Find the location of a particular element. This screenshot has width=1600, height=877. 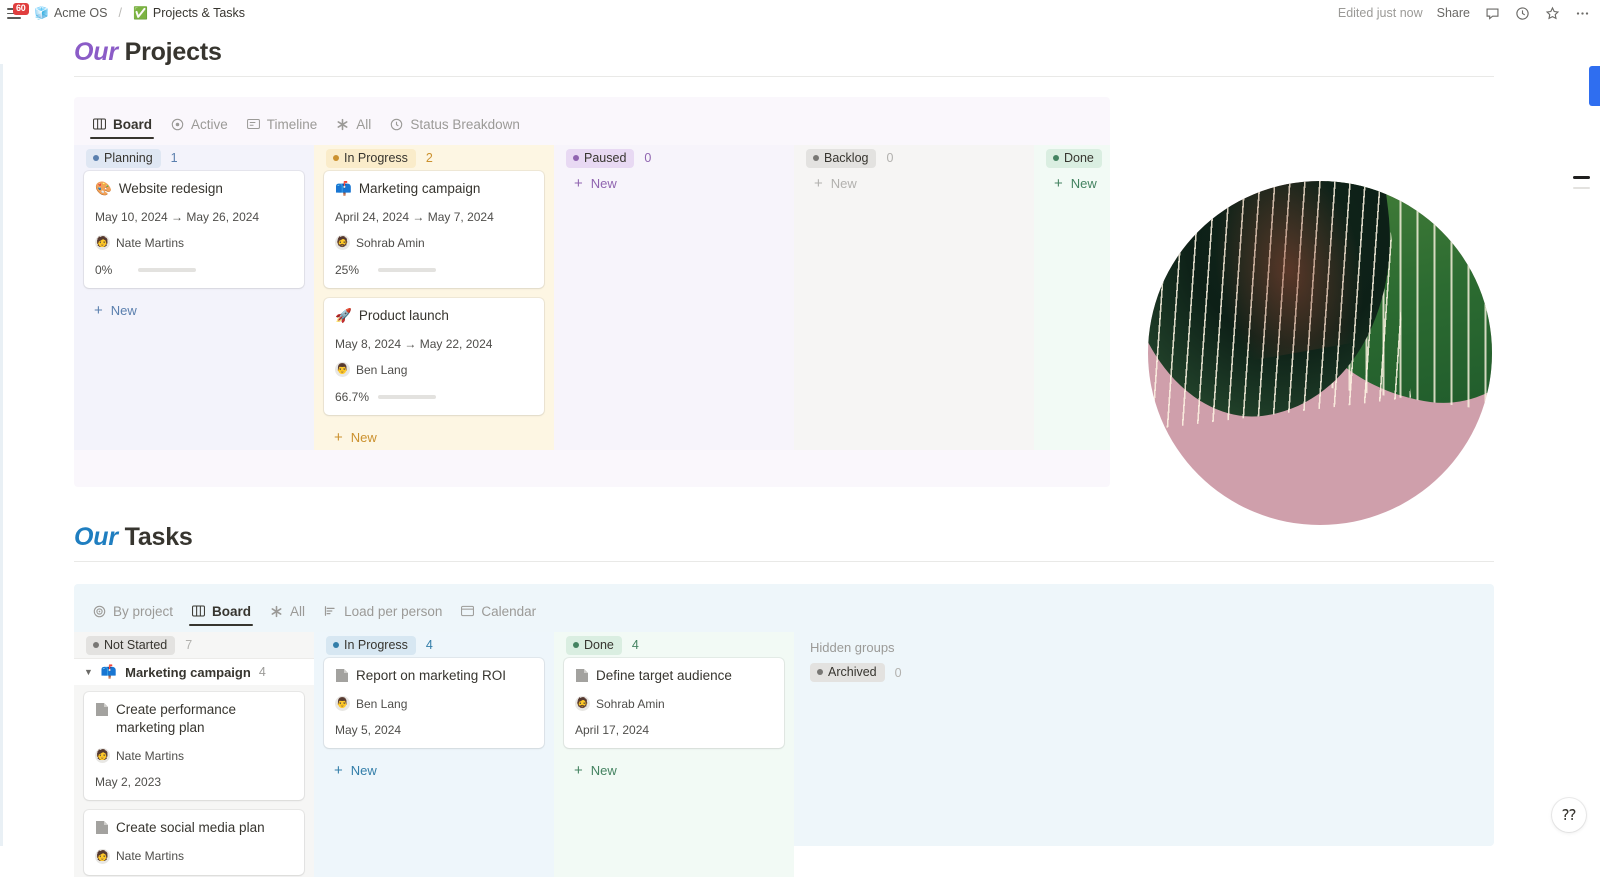

star-icon is located at coordinates (1552, 13).